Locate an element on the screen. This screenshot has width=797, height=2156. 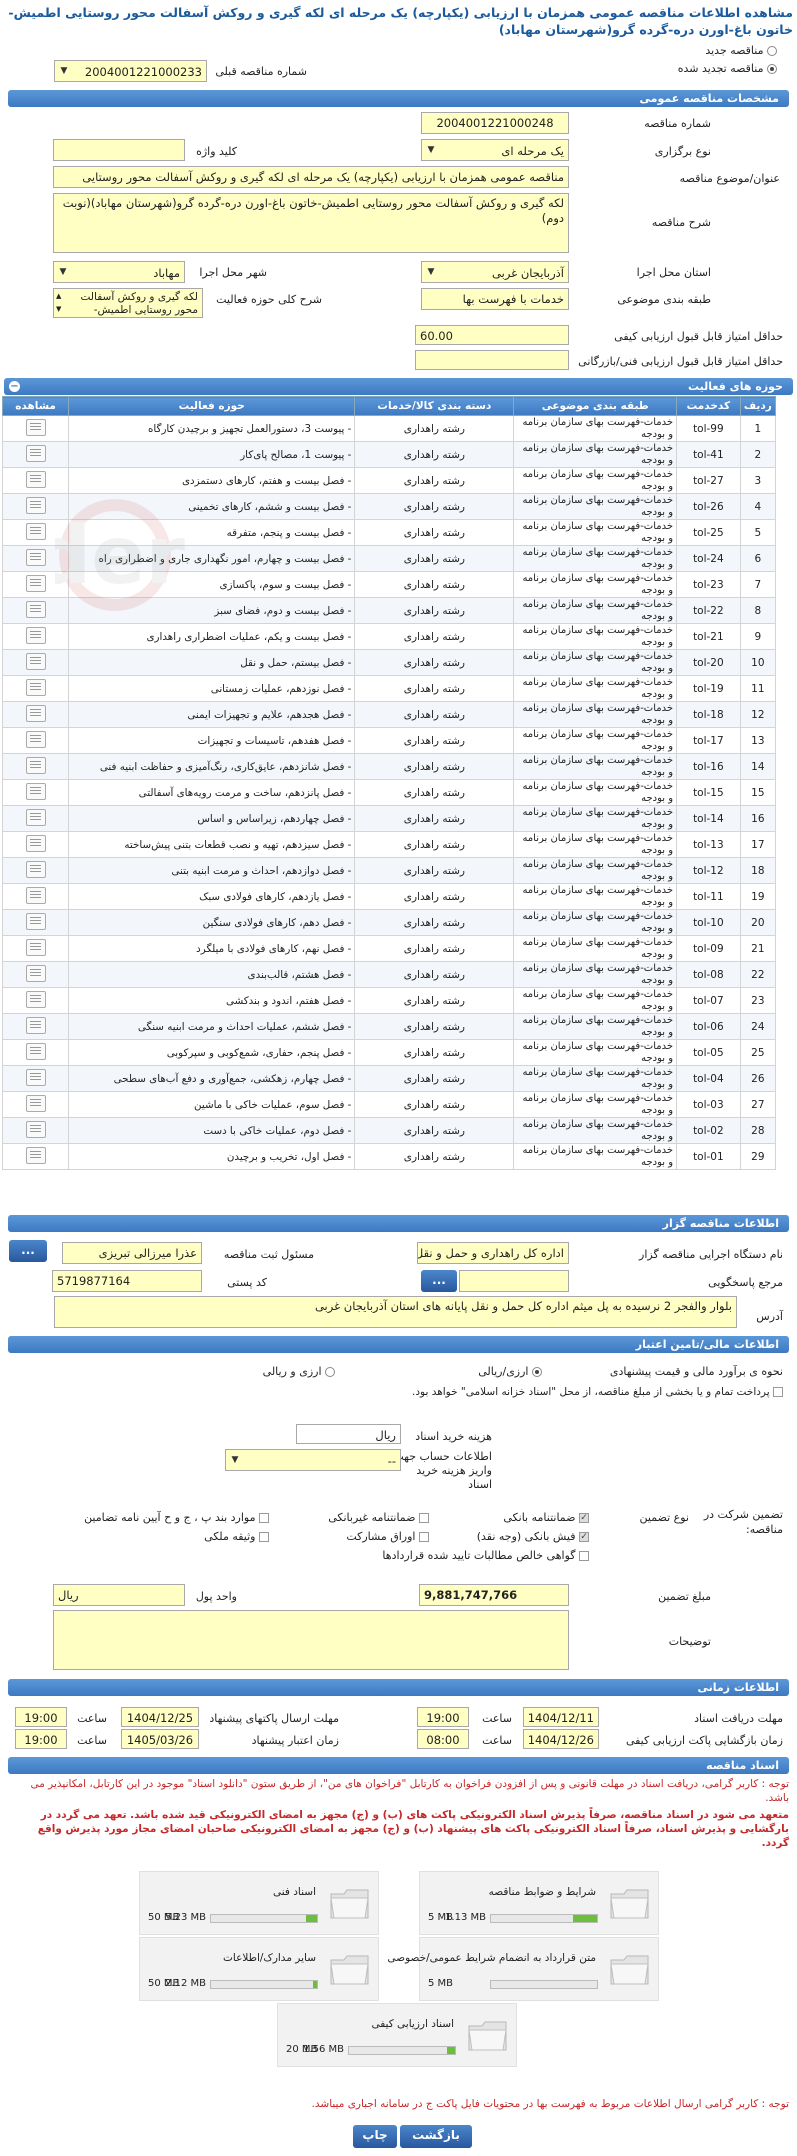
collapse-icon: − is located at coordinates (14, 386).